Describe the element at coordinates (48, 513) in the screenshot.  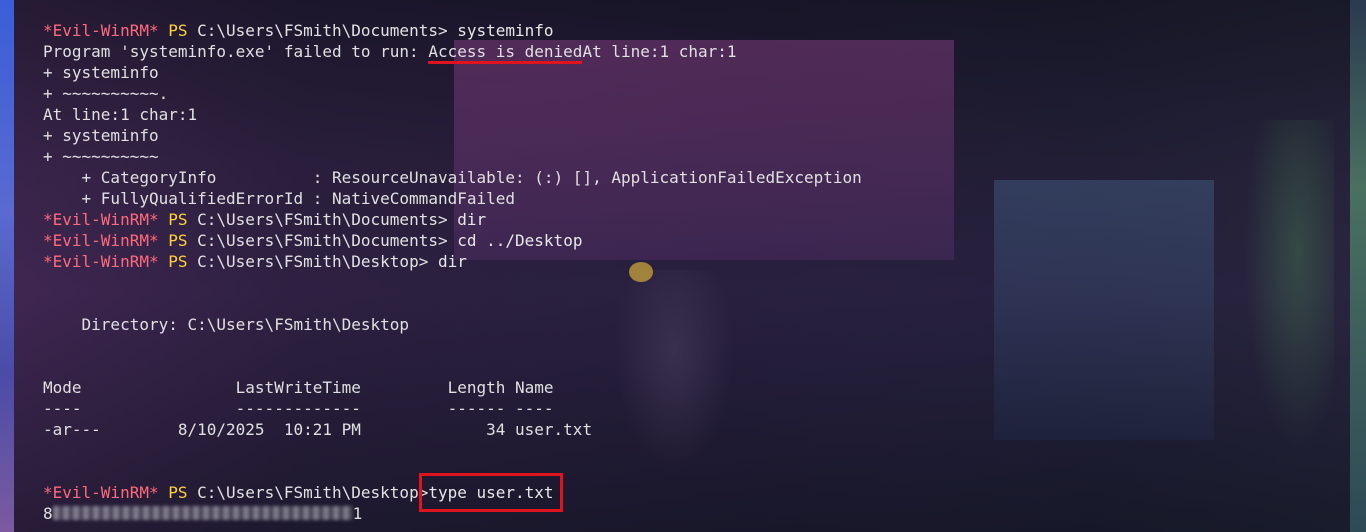
I see `flag-start: 8` at that location.